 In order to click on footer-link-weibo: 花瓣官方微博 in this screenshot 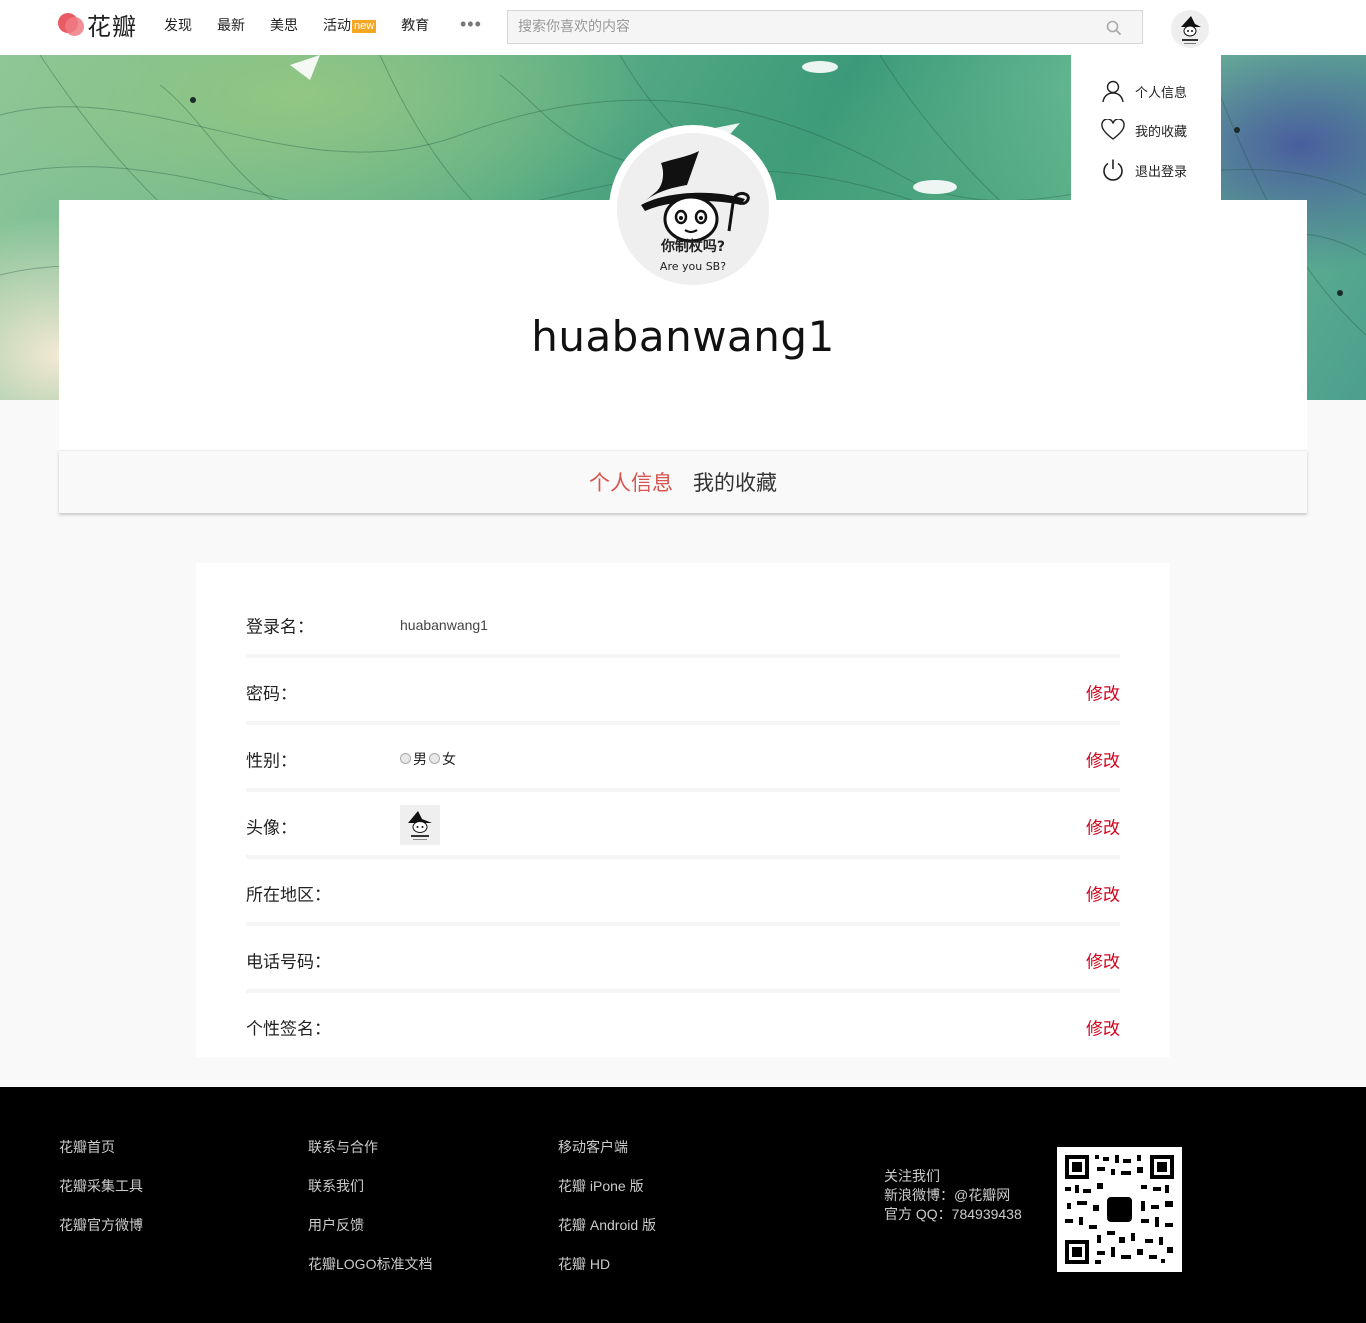, I will do `click(101, 1234)`.